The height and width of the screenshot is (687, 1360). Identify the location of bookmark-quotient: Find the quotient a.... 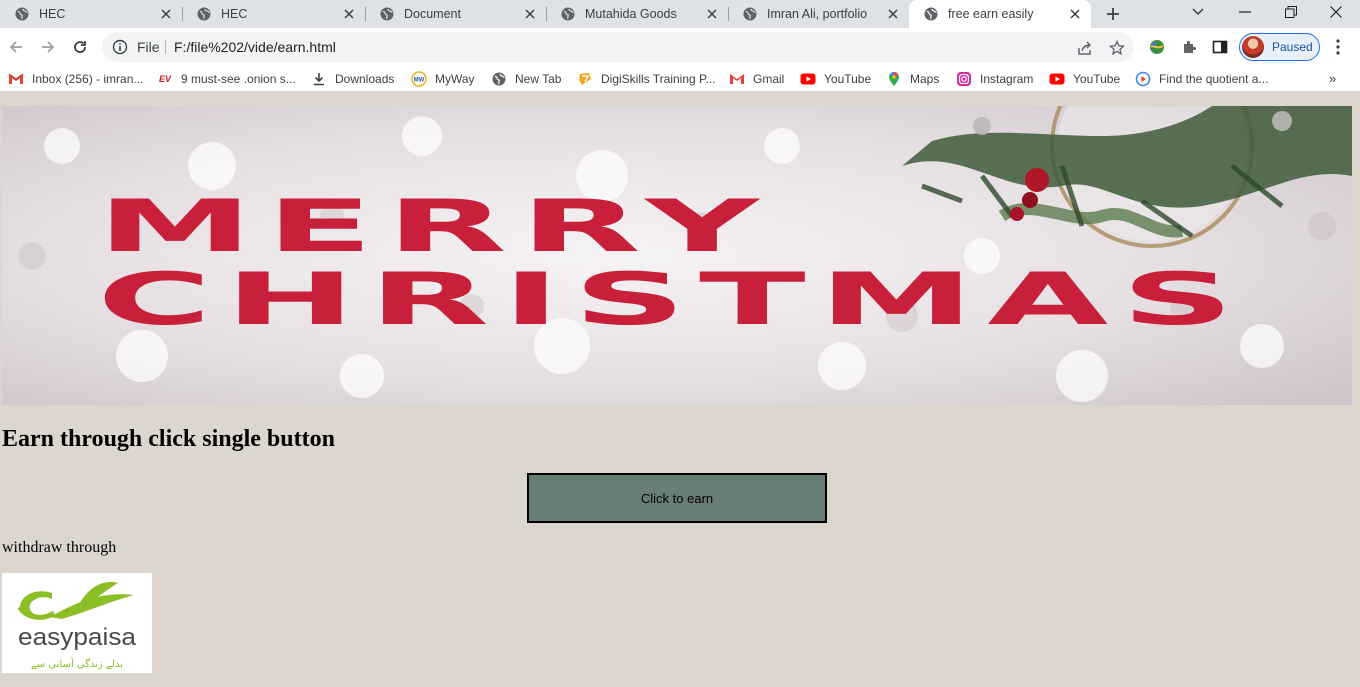
(1201, 79).